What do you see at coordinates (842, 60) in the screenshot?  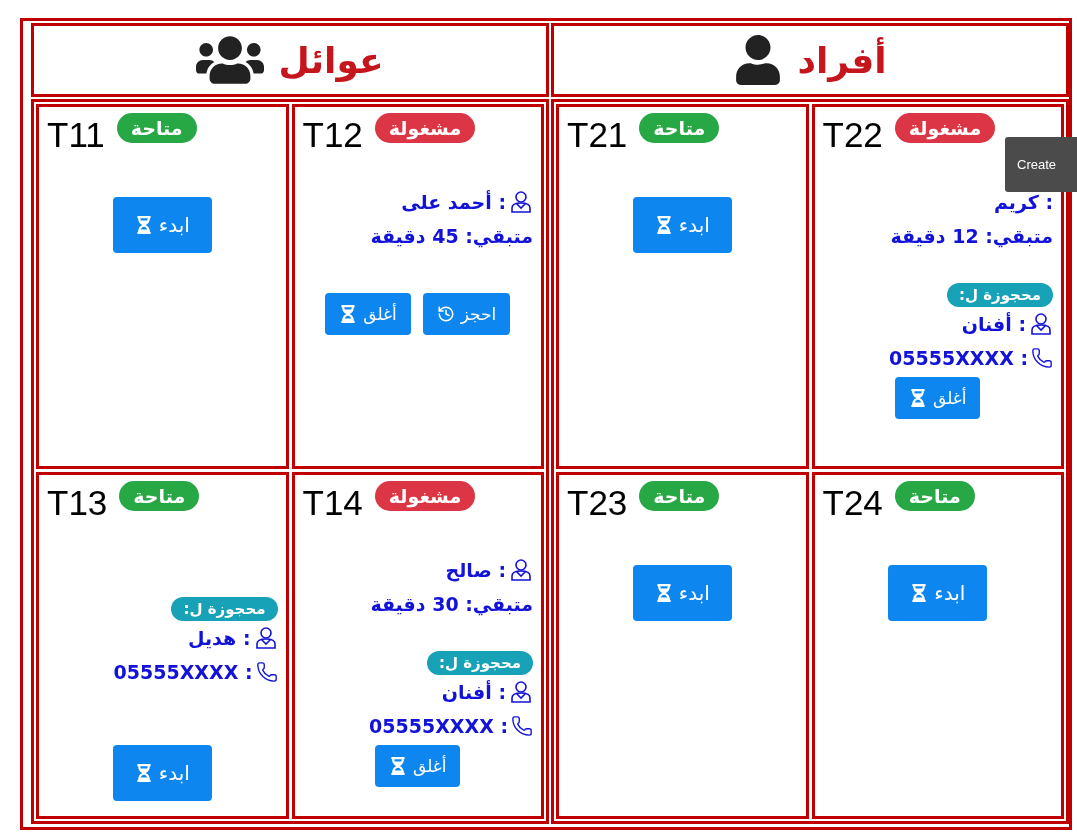 I see `section-title: أفراد` at bounding box center [842, 60].